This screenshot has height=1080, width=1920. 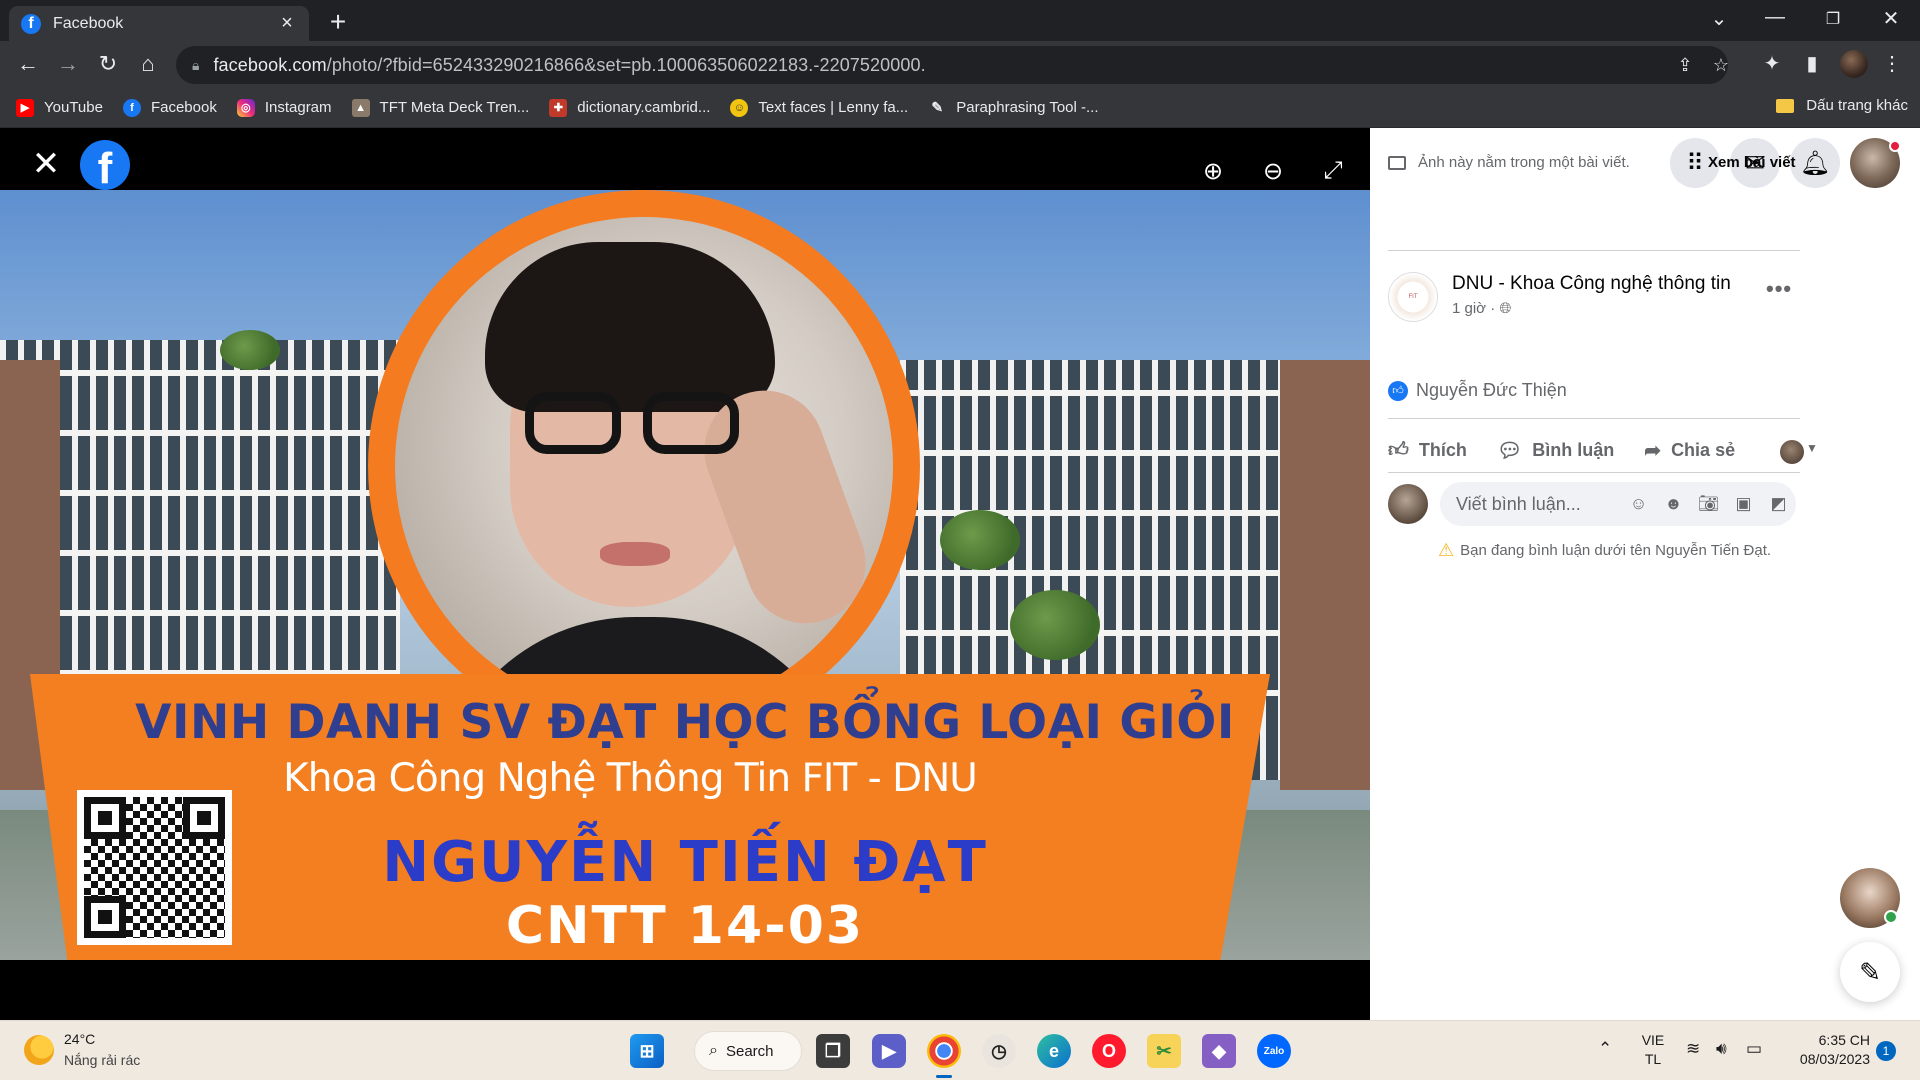 I want to click on battery-icon: ▭, so click(x=1754, y=1049).